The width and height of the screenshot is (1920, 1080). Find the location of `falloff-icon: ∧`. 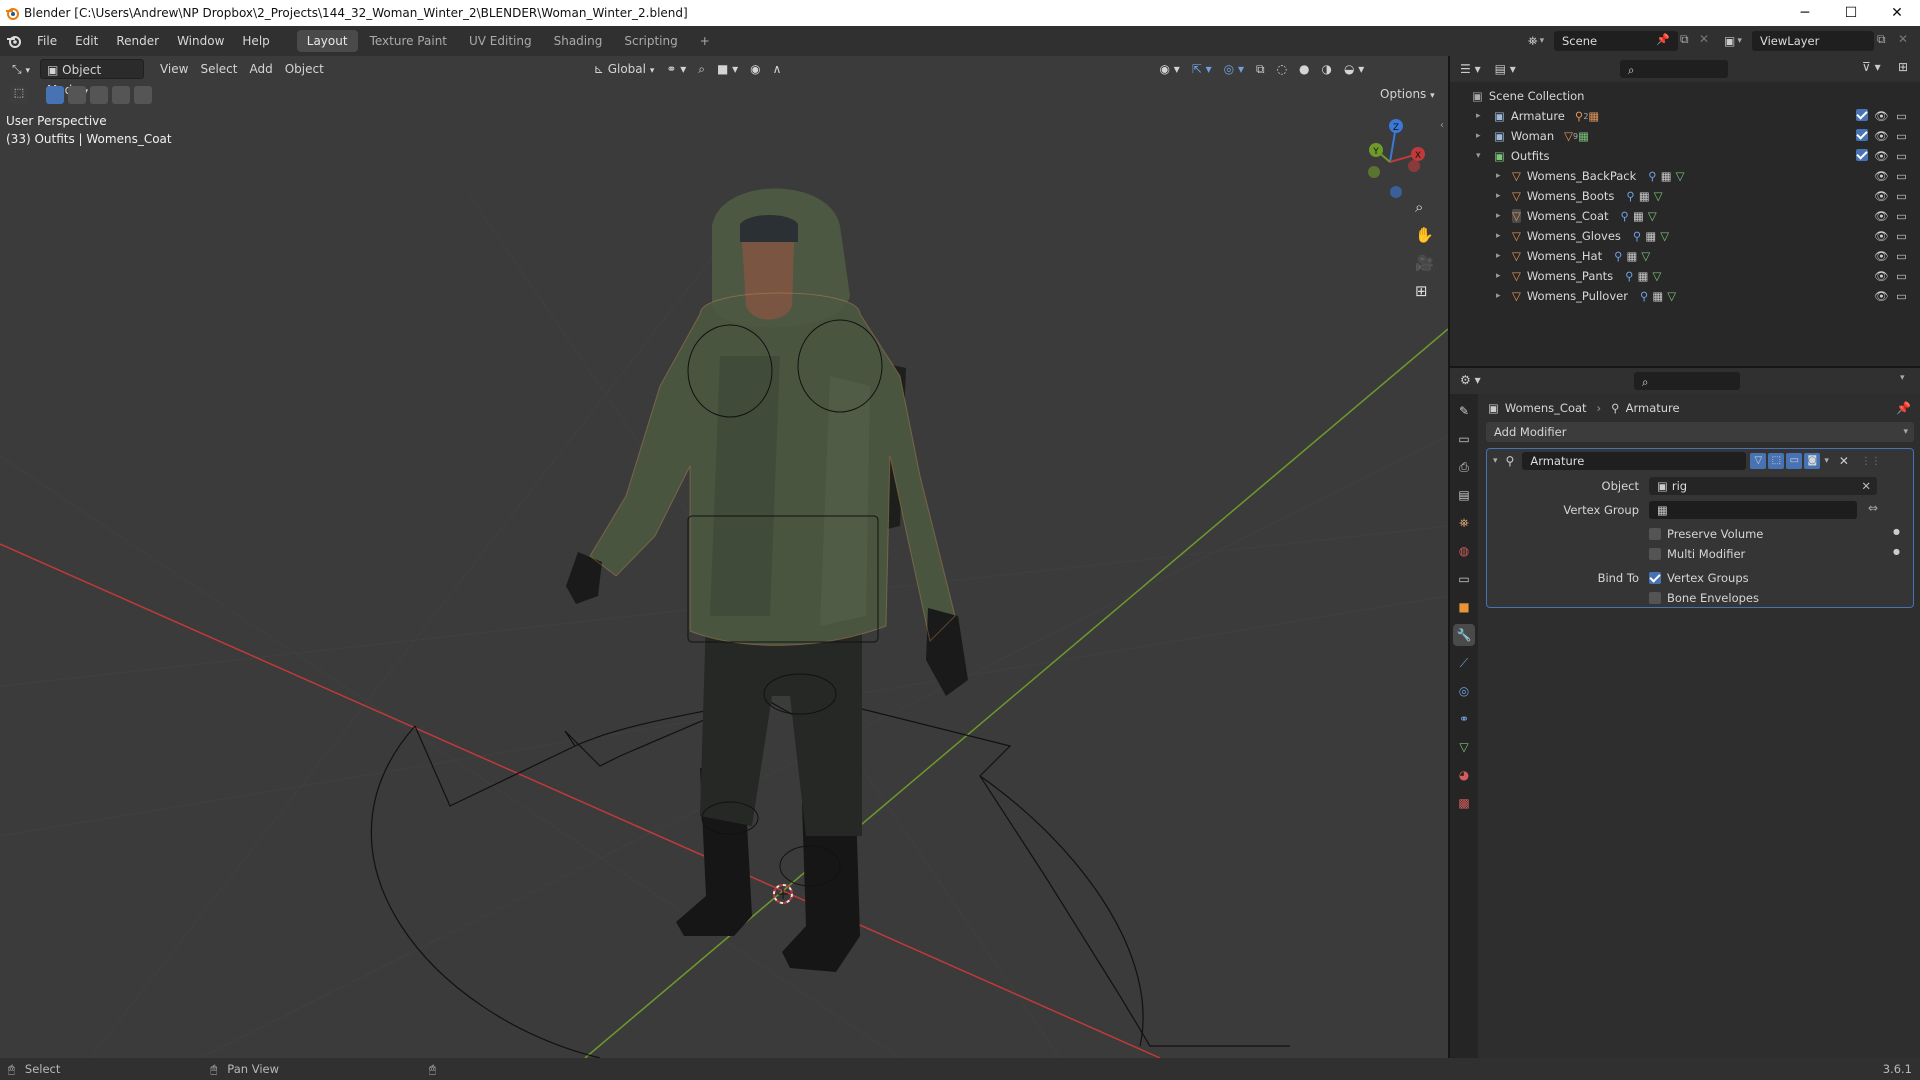

falloff-icon: ∧ is located at coordinates (777, 69).